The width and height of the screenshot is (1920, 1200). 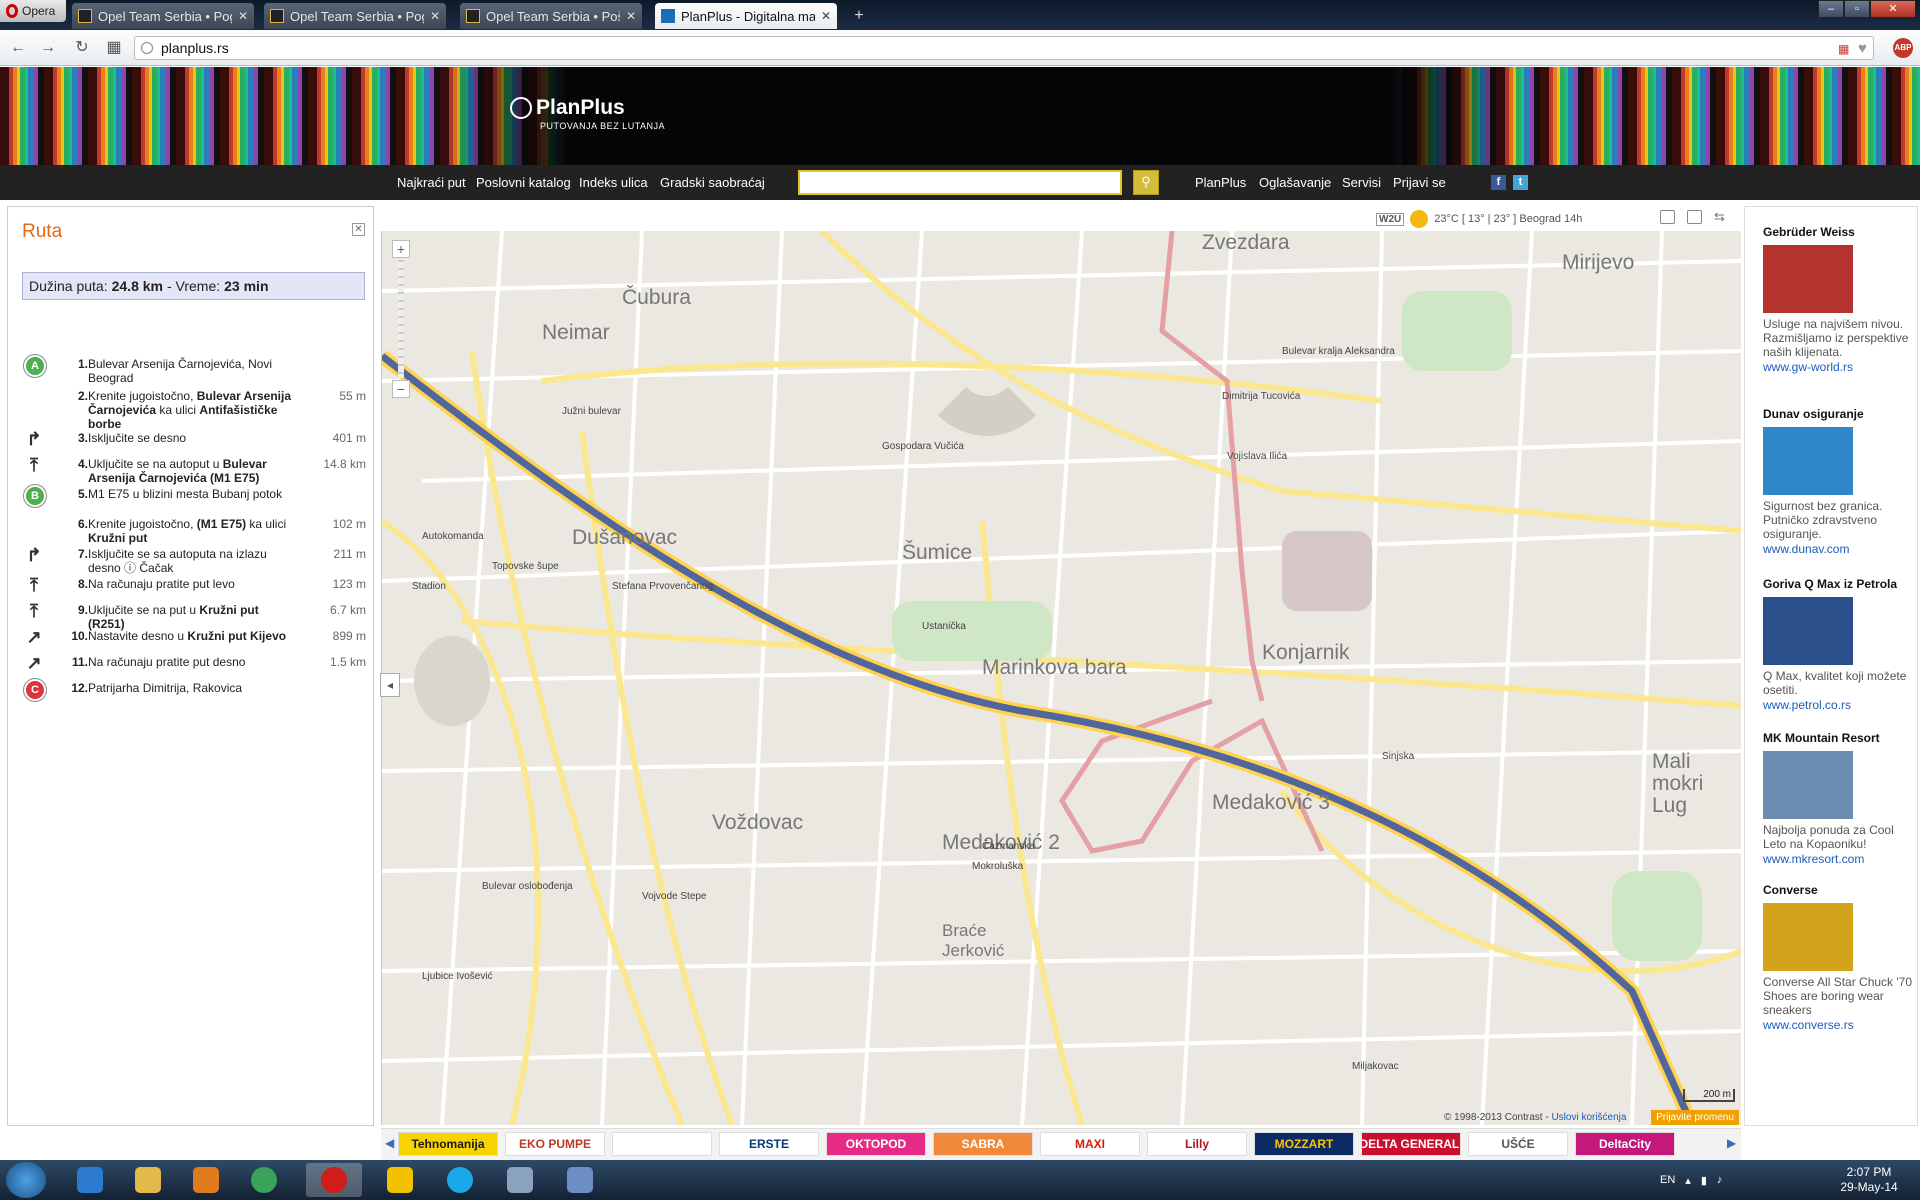 I want to click on browser-tab-3: Opel Team Serbia • Pošalji✕, so click(x=551, y=16).